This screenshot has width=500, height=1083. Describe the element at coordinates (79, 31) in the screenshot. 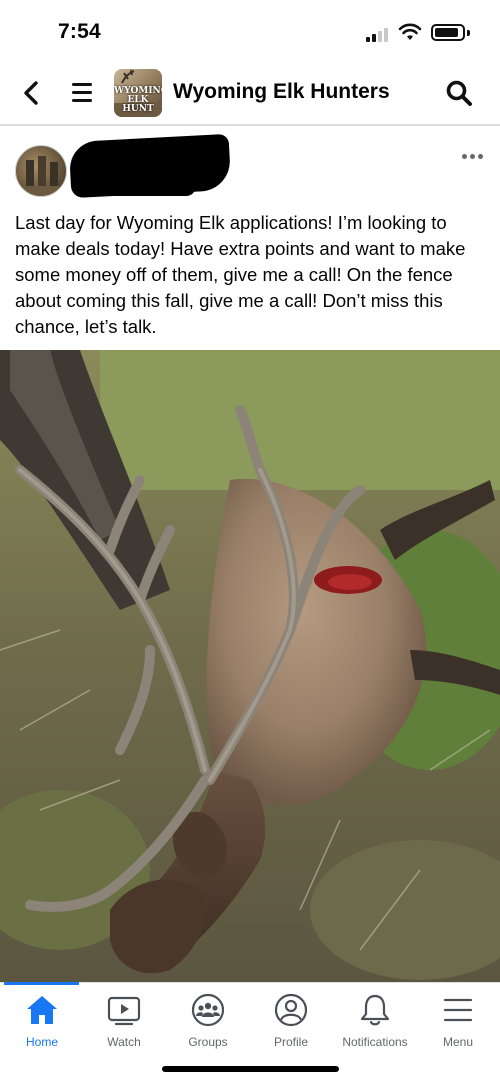

I see `status-time: 7:54` at that location.